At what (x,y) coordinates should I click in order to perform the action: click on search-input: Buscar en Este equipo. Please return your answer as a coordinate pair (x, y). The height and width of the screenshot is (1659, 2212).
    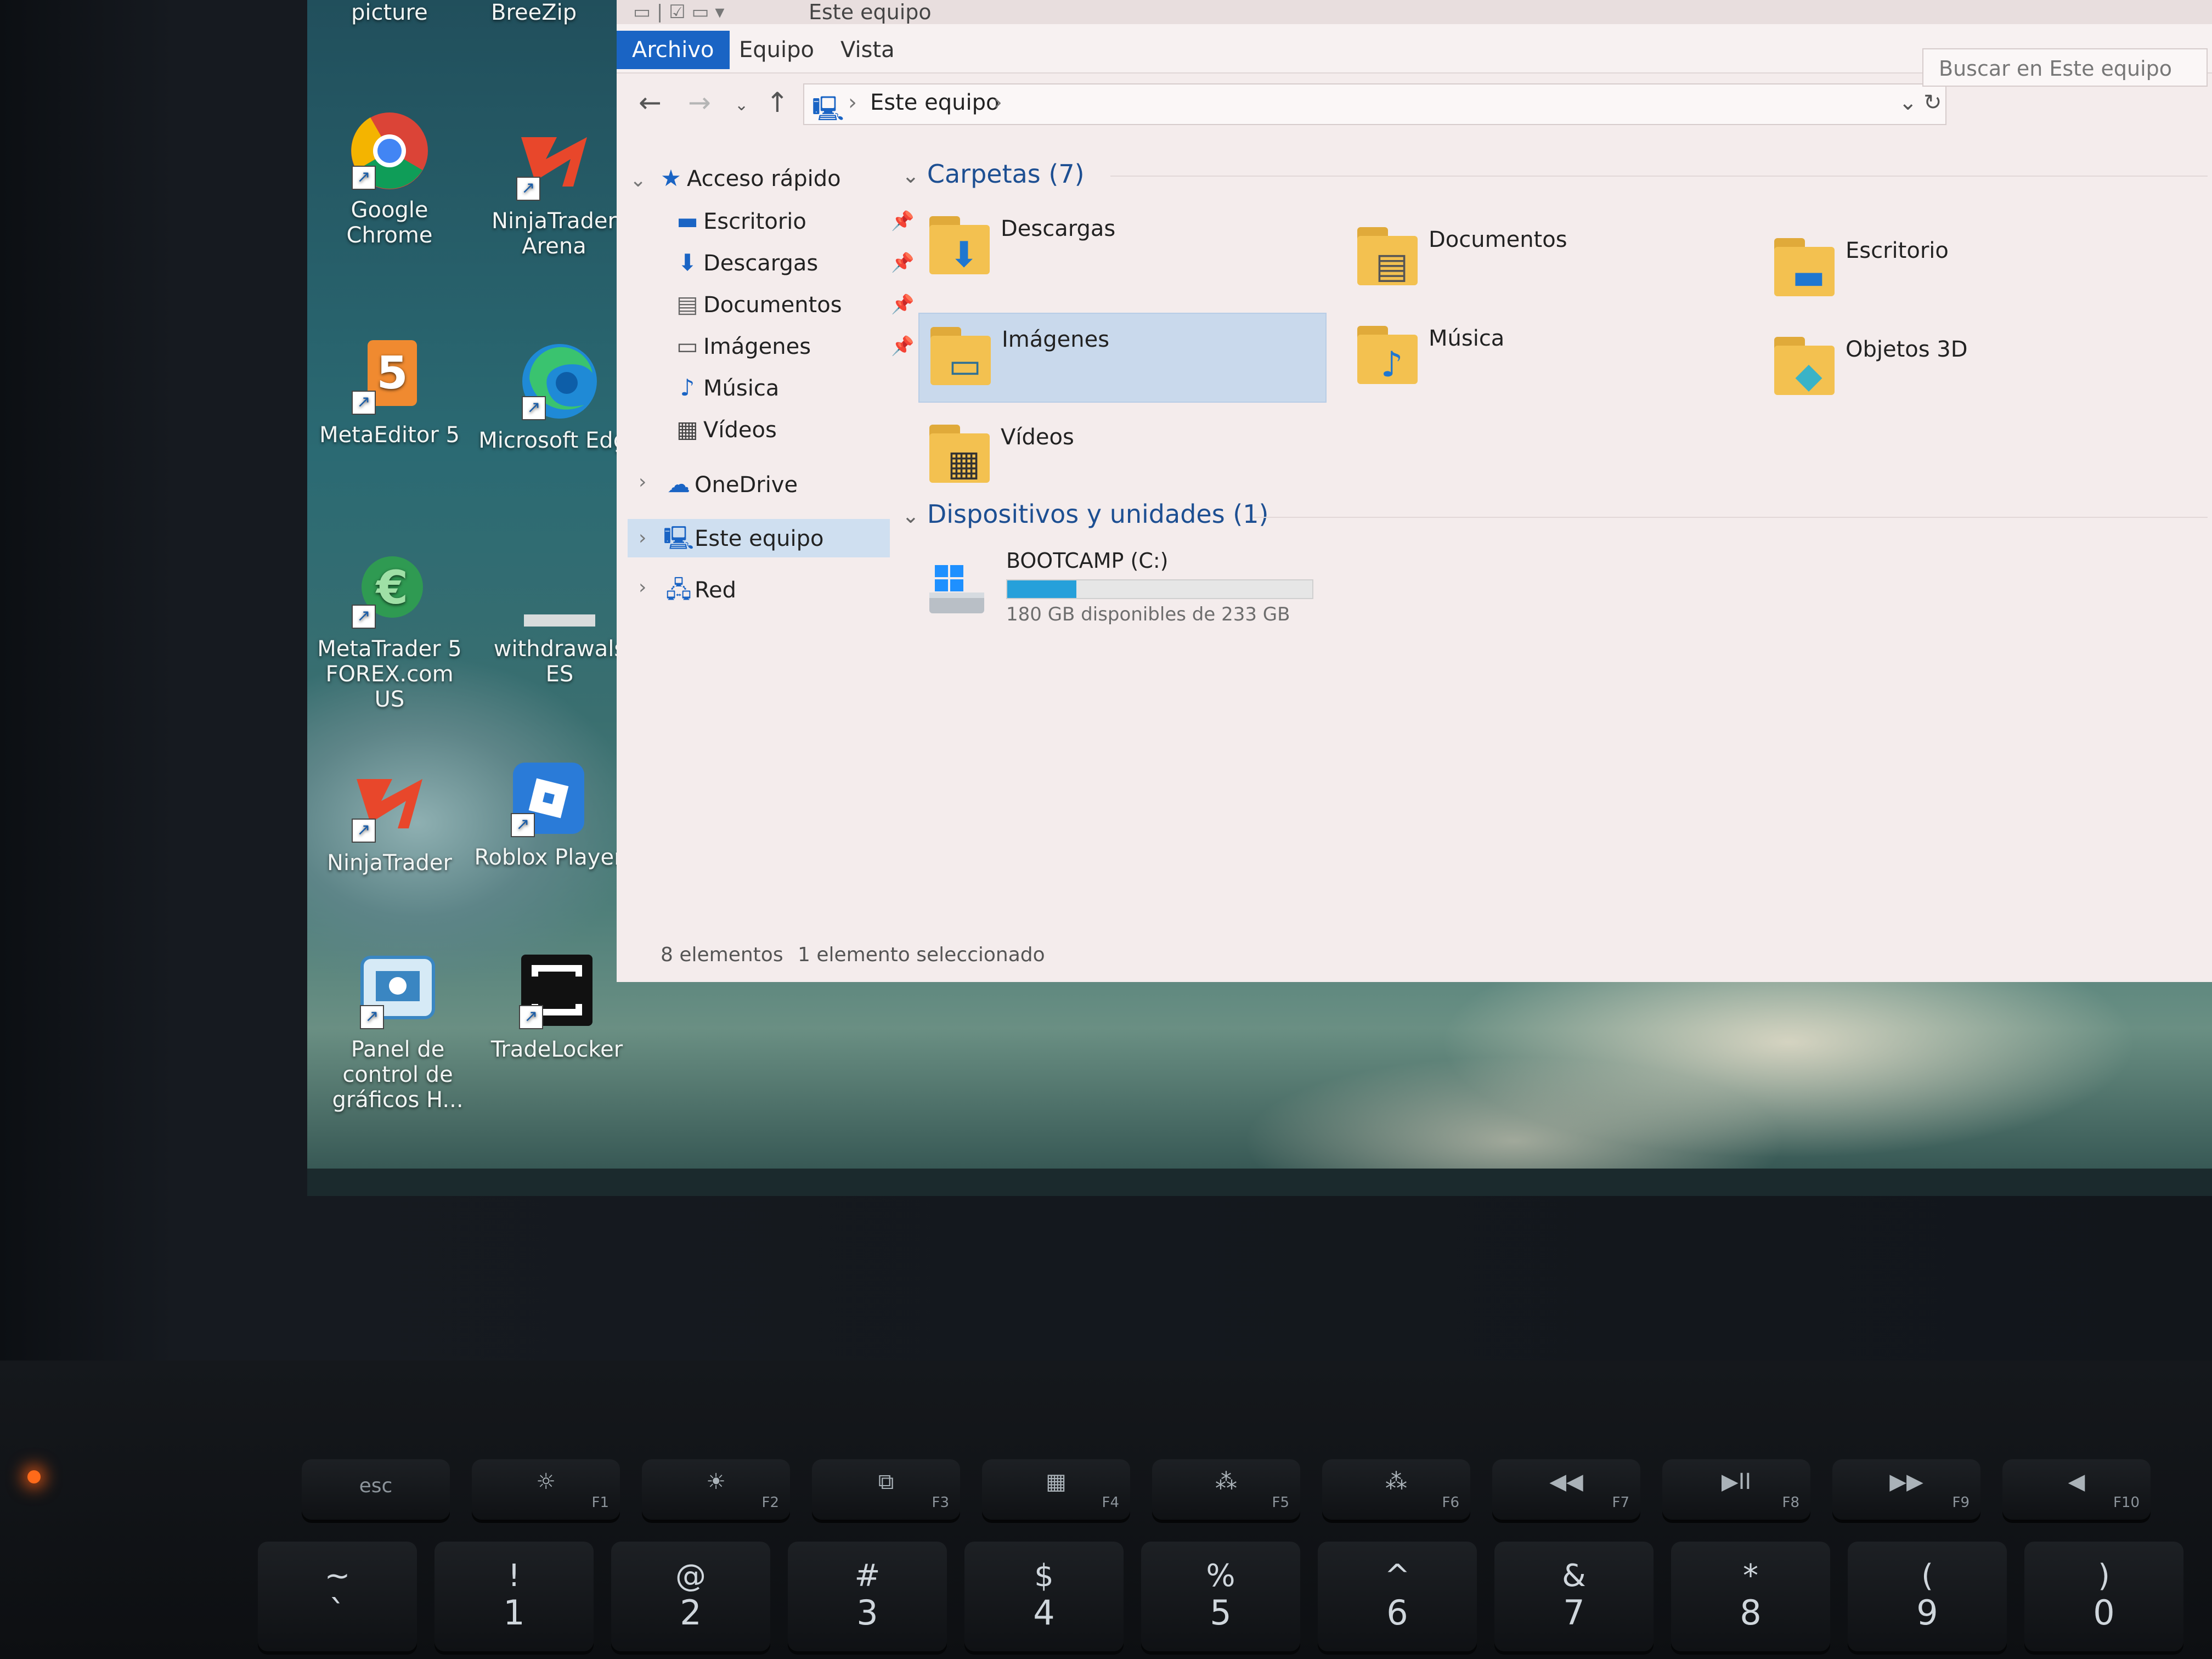
    Looking at the image, I should click on (2065, 68).